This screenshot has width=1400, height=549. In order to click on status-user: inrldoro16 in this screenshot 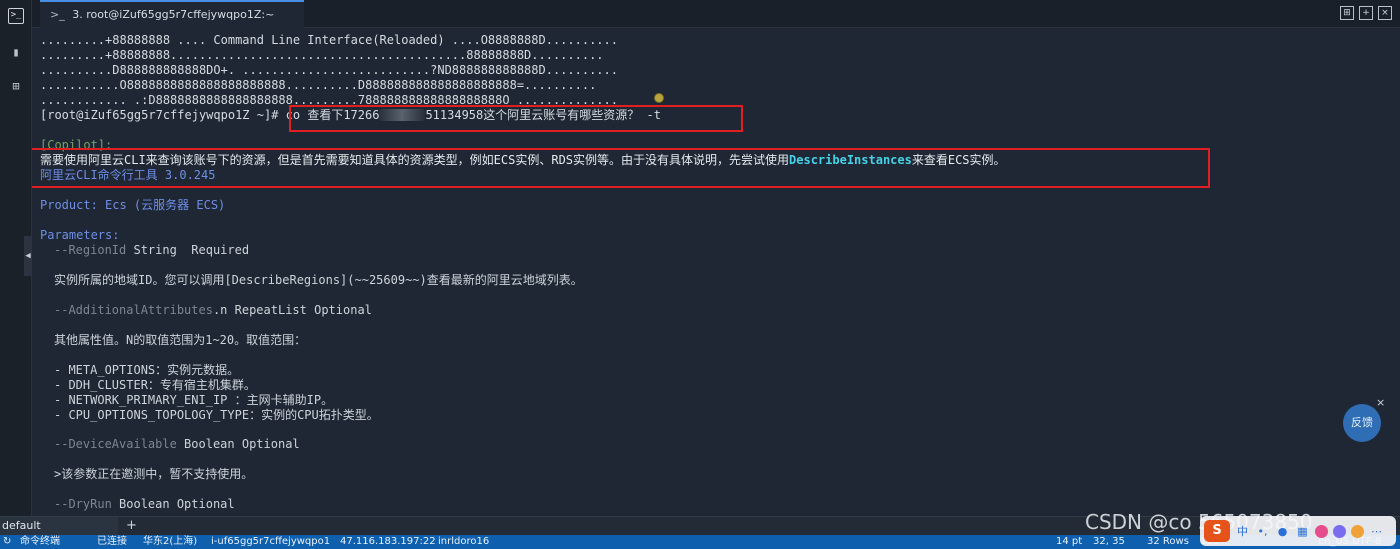, I will do `click(464, 541)`.